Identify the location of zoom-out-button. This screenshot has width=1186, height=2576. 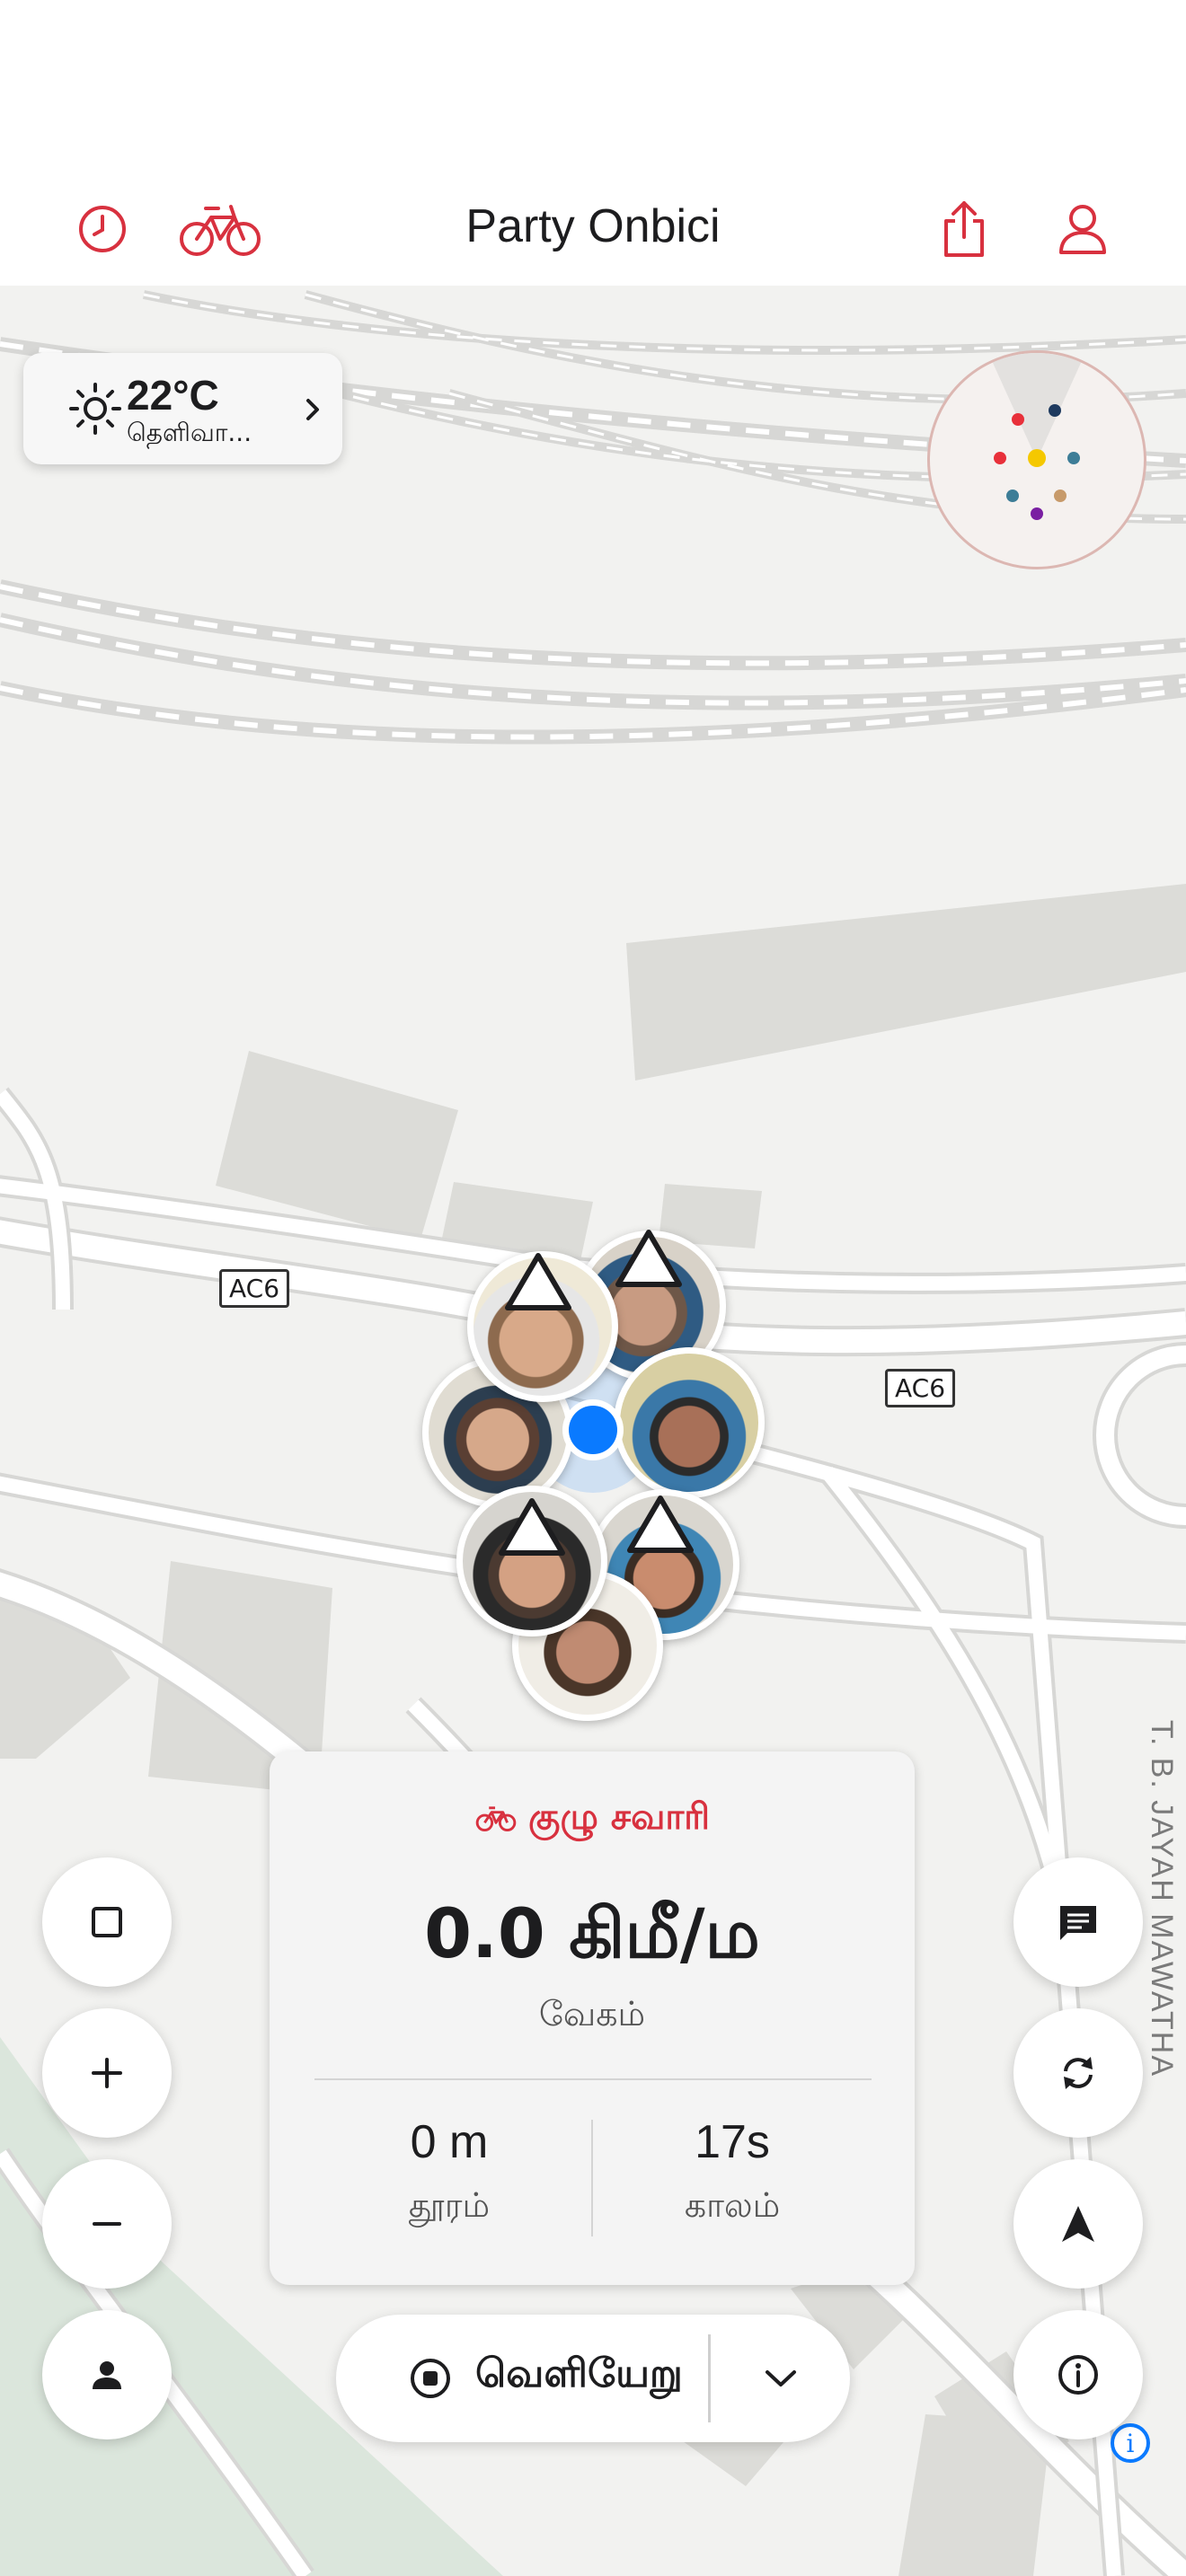
(107, 2224).